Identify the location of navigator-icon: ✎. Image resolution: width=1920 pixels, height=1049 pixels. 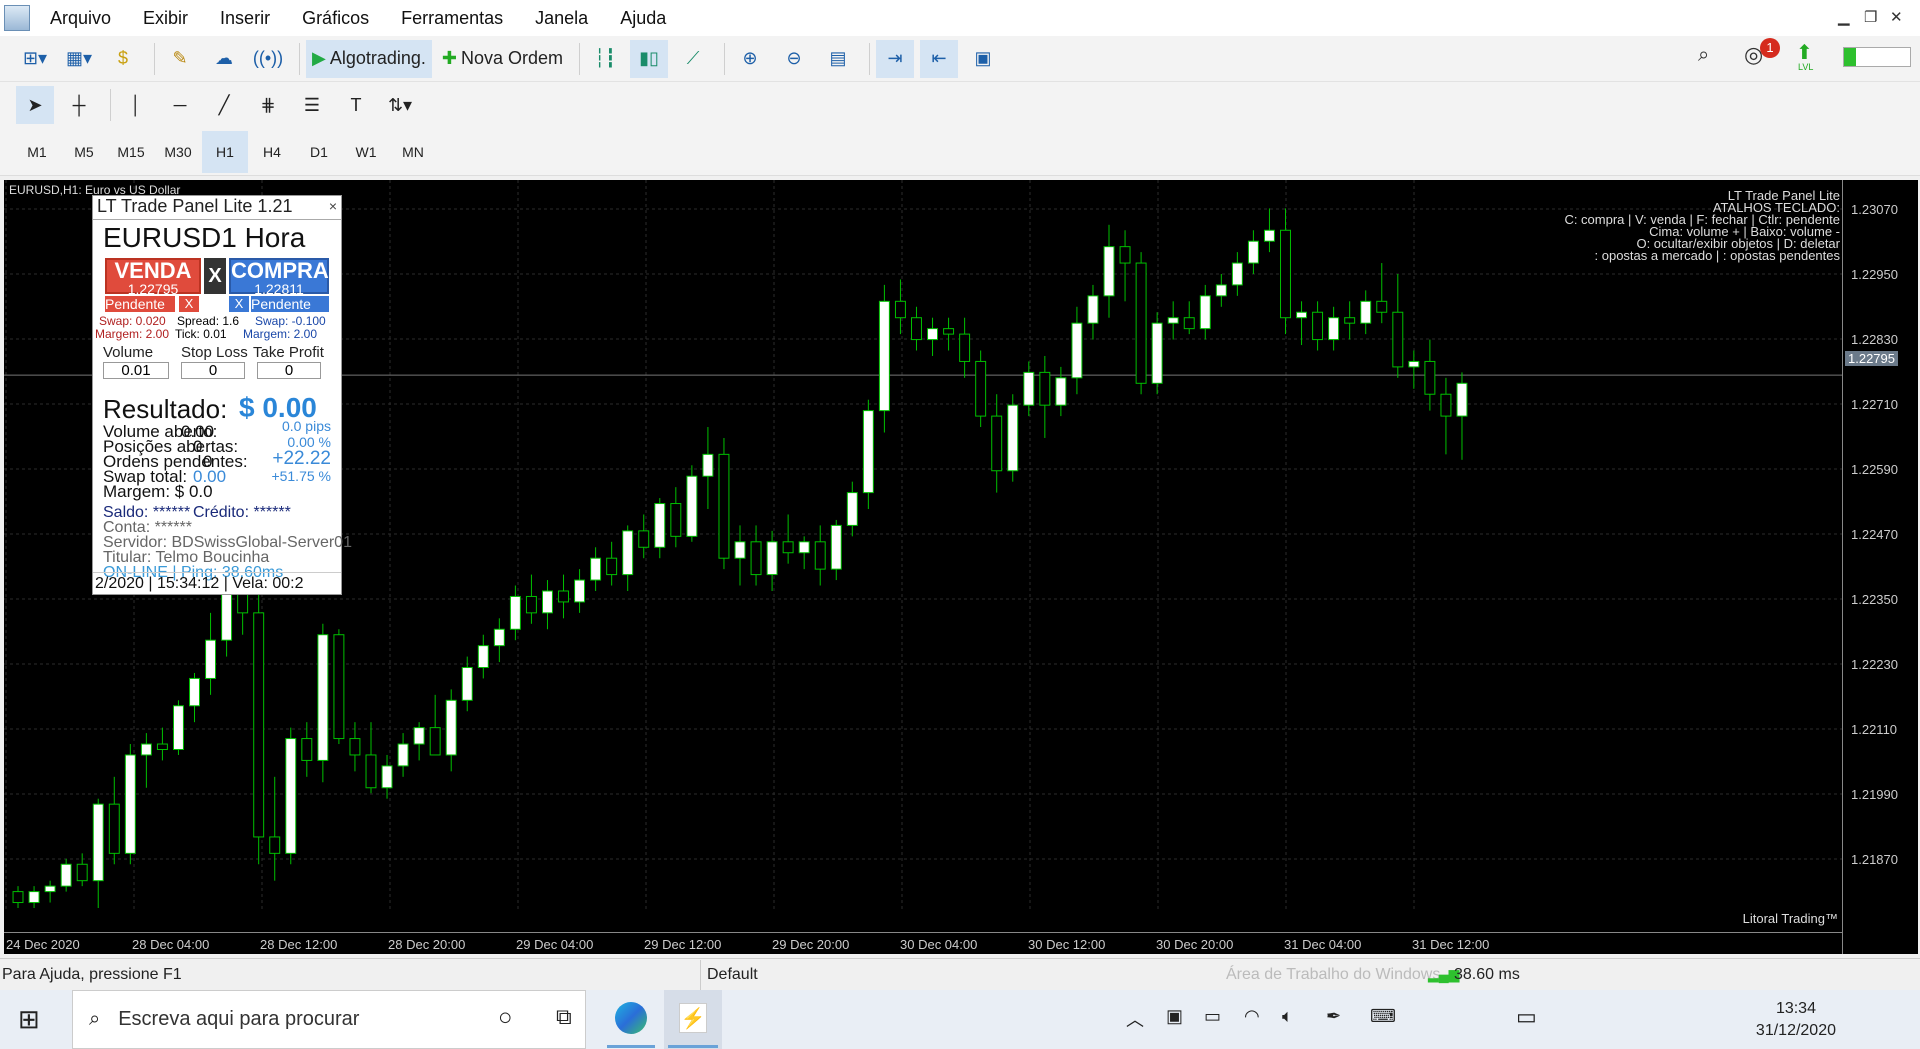
(180, 59).